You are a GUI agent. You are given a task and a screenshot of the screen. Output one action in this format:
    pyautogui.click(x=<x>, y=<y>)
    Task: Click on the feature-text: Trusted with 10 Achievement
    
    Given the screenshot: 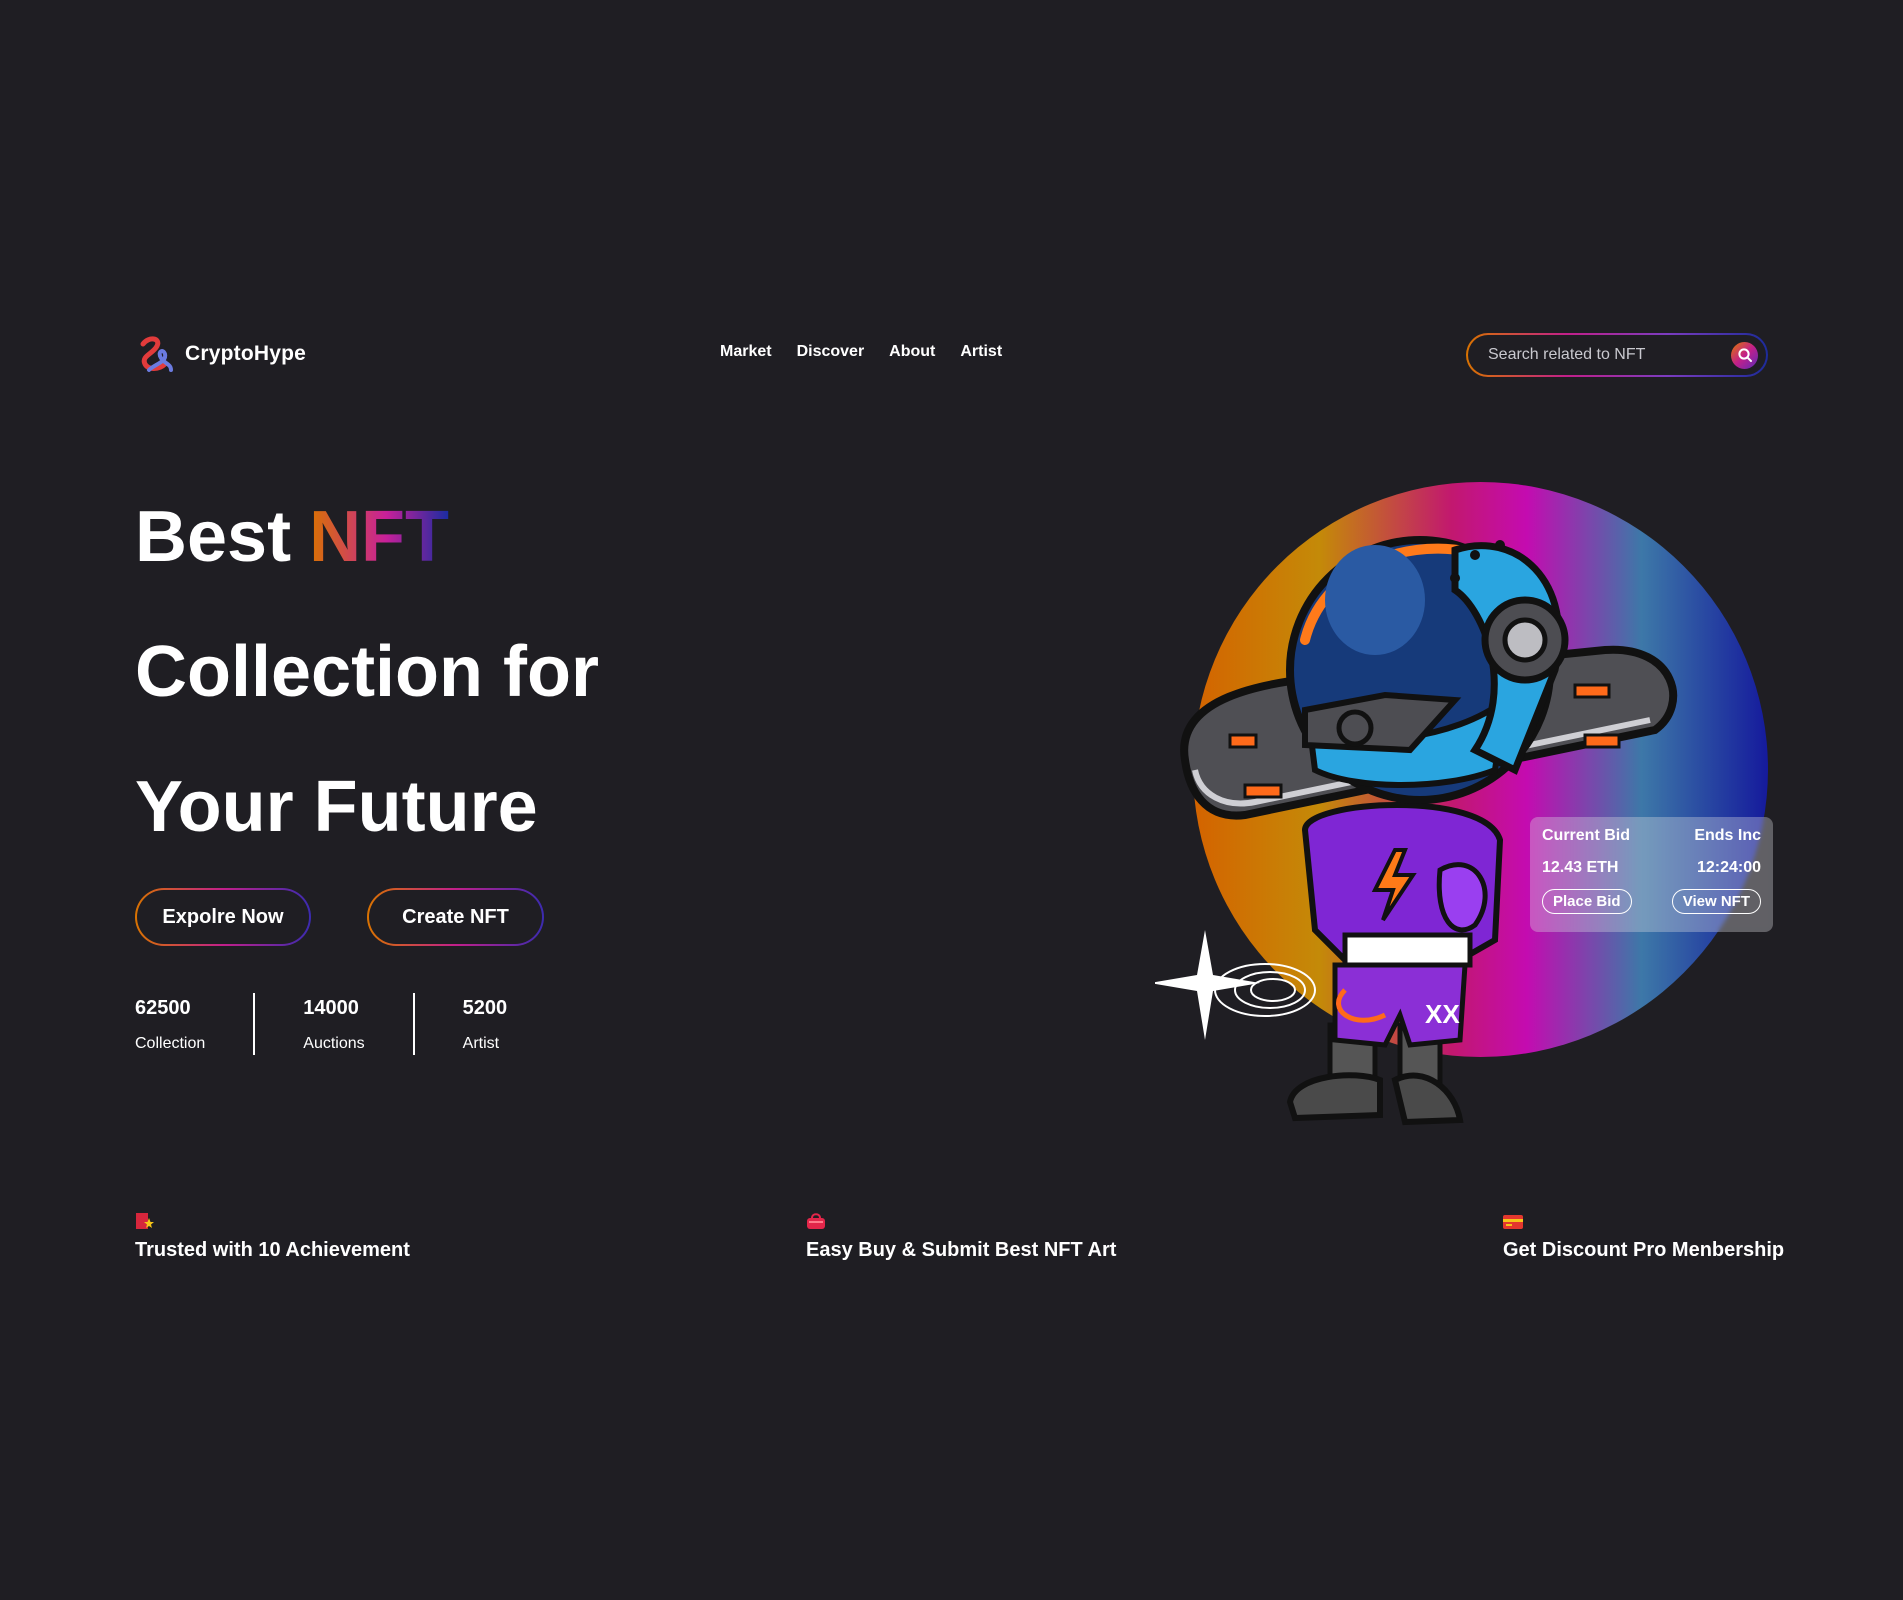 What is the action you would take?
    pyautogui.click(x=272, y=1250)
    